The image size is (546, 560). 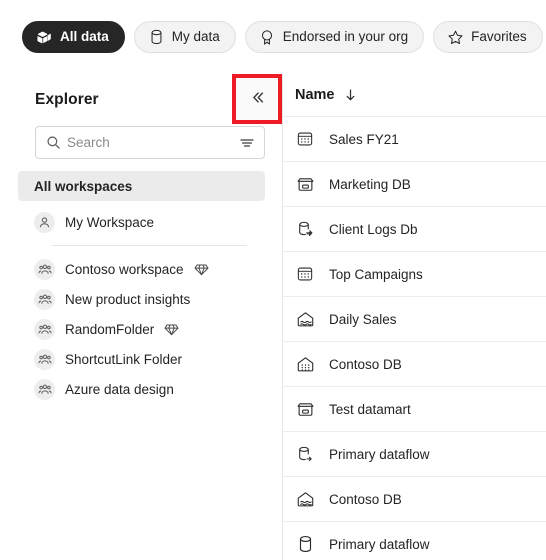 What do you see at coordinates (247, 143) in the screenshot?
I see `filter-lines-icon` at bounding box center [247, 143].